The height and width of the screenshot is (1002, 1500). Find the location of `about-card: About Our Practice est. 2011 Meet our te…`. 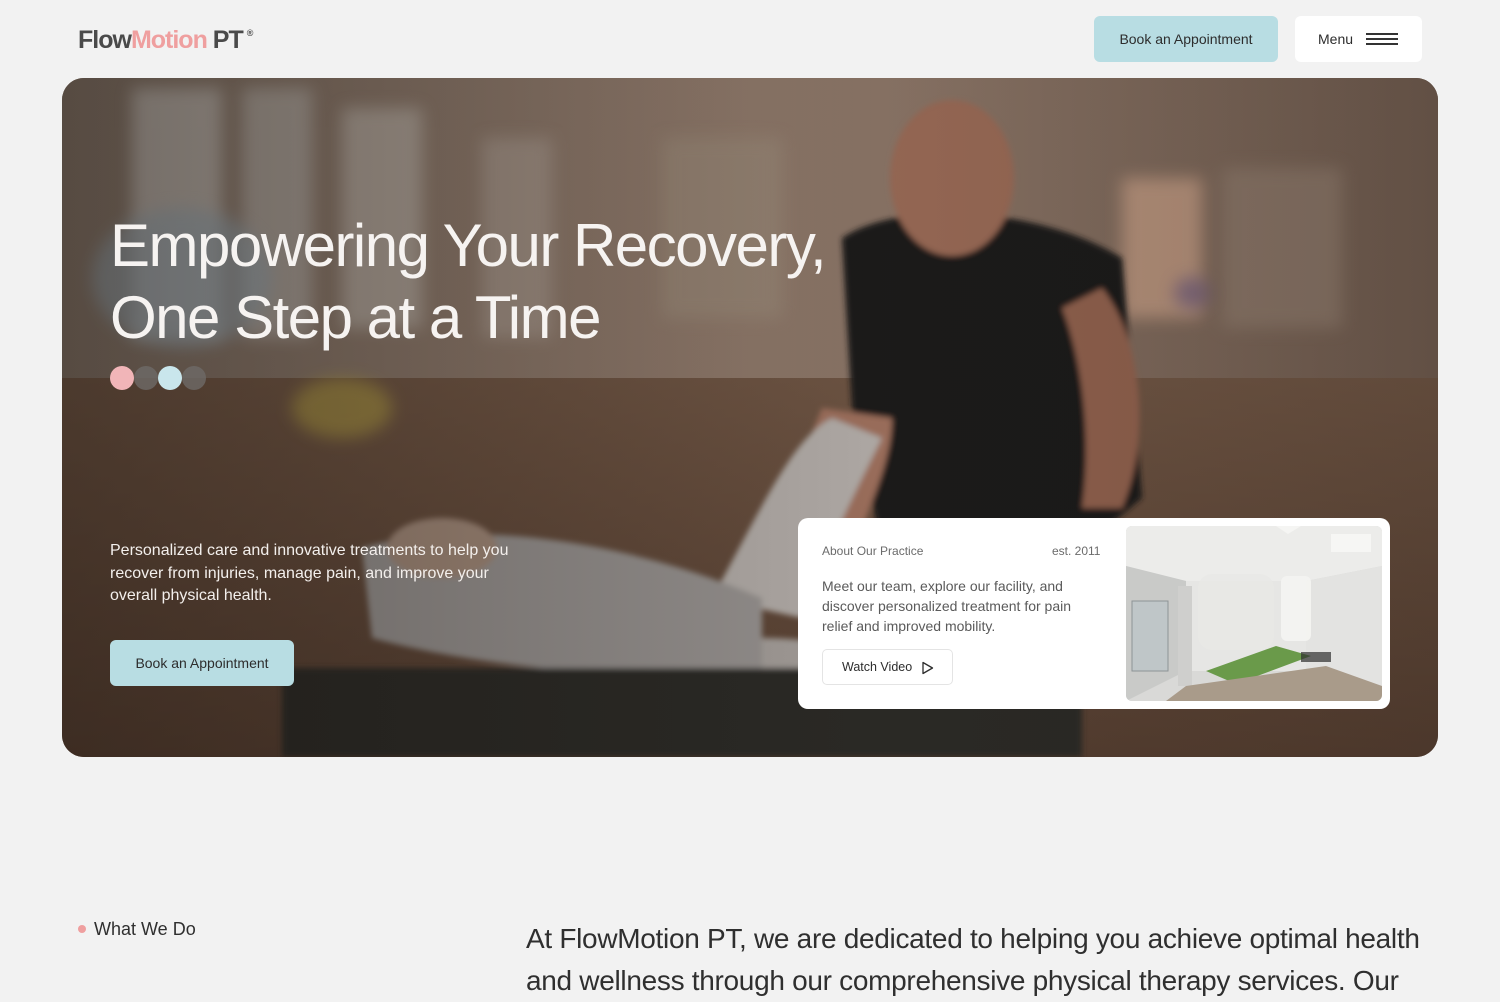

about-card: About Our Practice est. 2011 Meet our te… is located at coordinates (1094, 613).